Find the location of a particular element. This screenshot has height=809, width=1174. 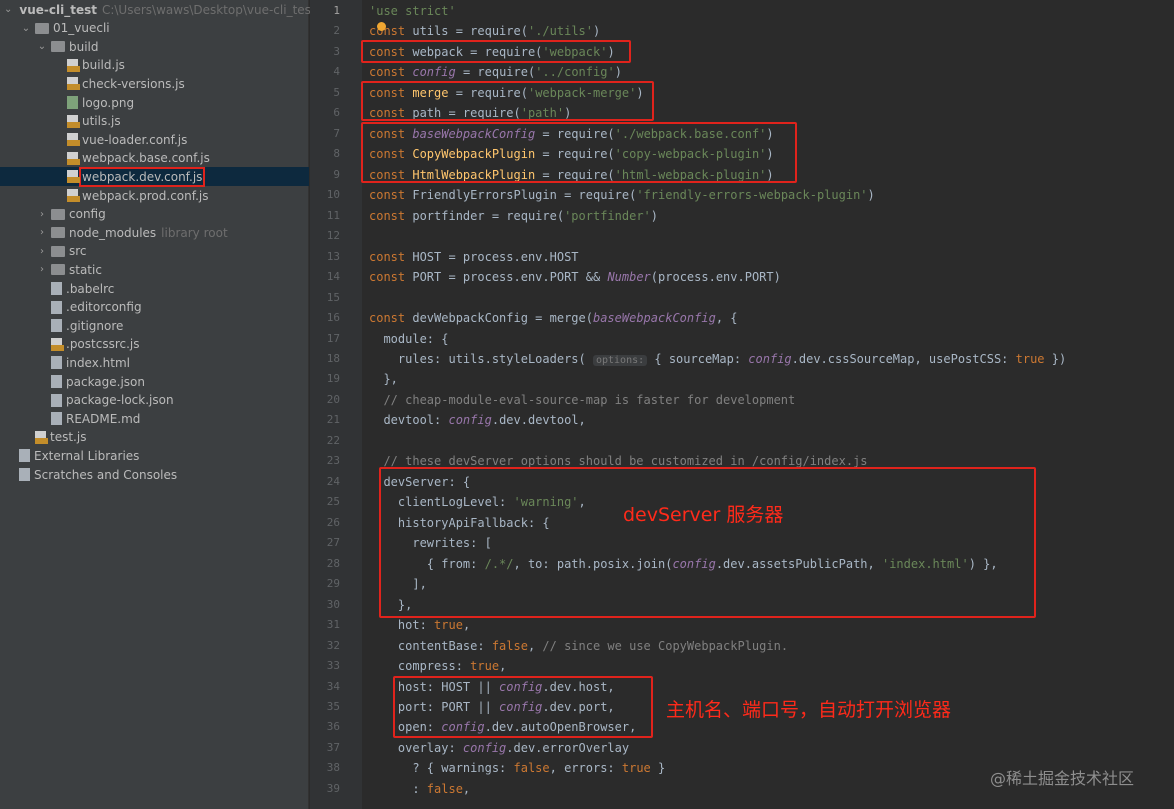

tree-item-label: static is located at coordinates (85, 269).